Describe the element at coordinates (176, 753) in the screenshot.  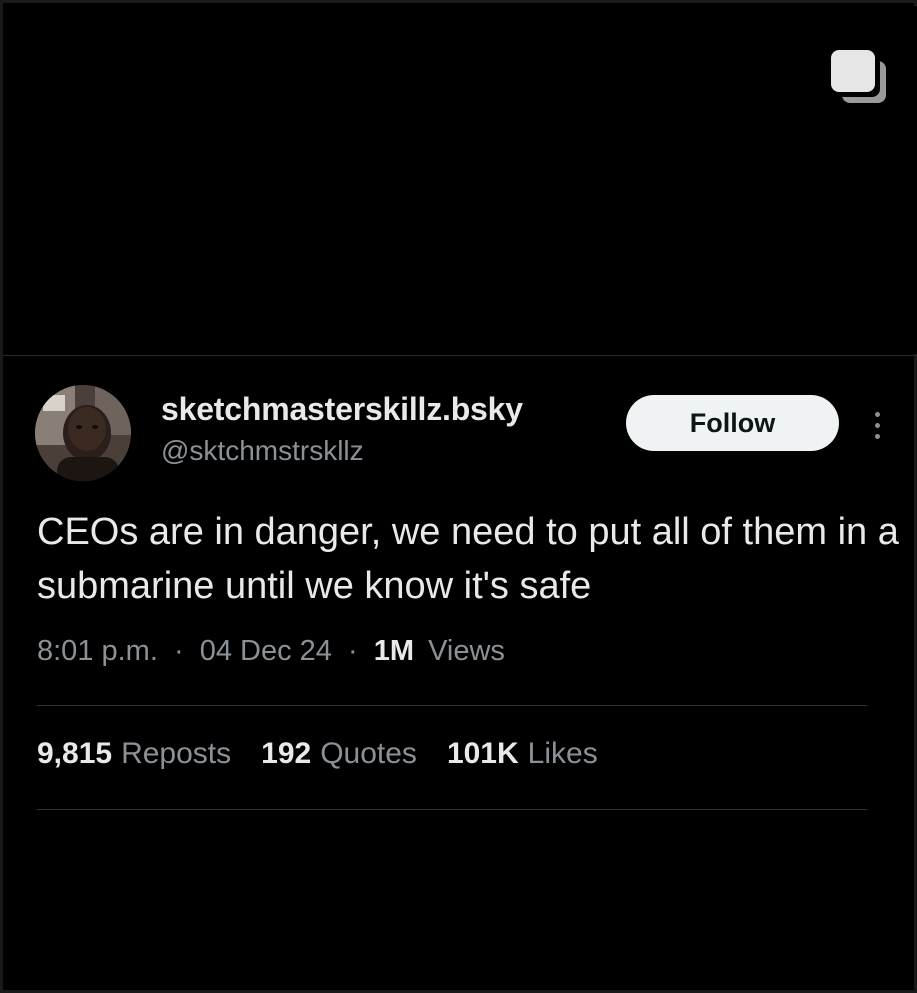
I see `reposts-label: Reposts` at that location.